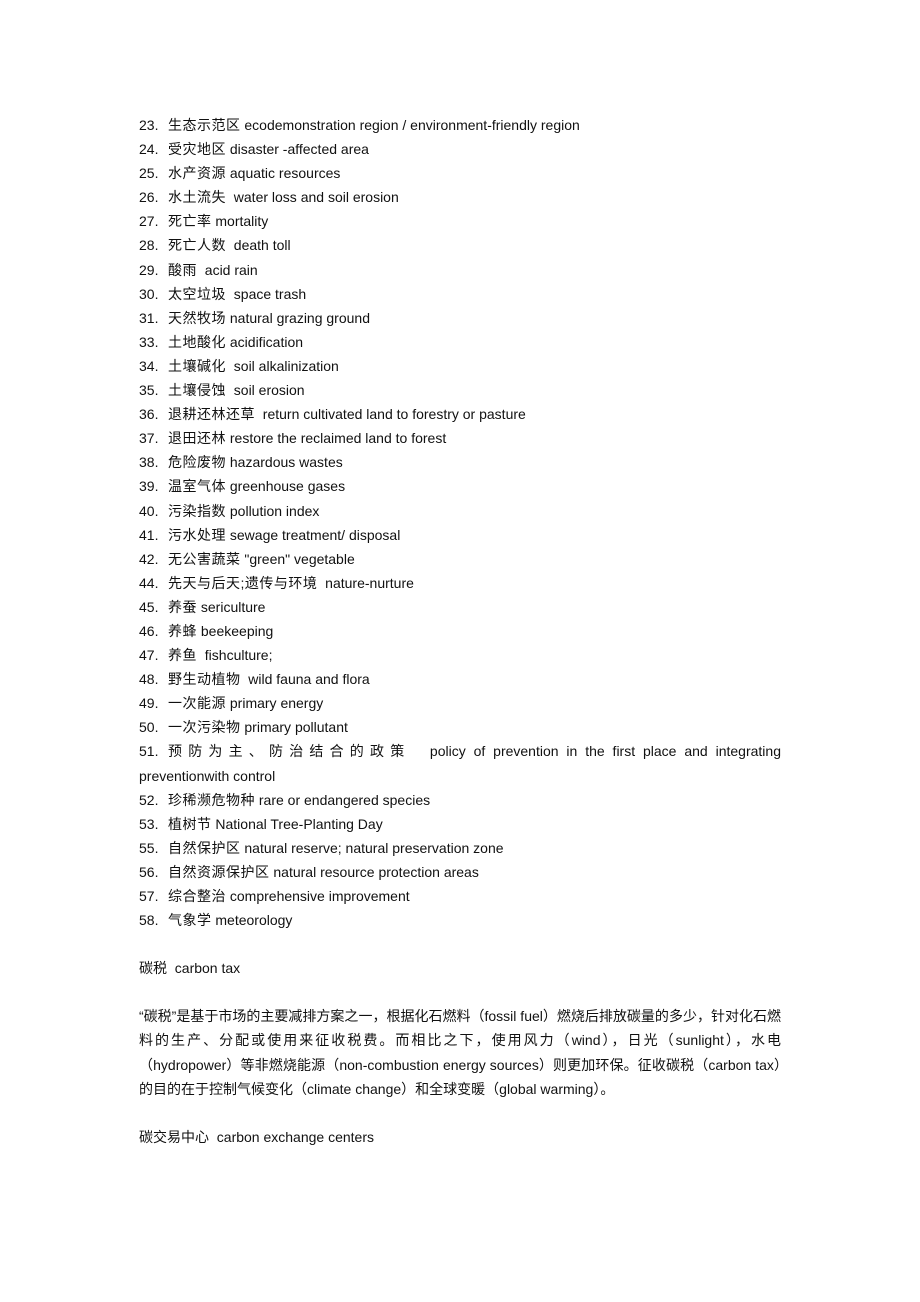 The width and height of the screenshot is (920, 1302). I want to click on item-number: 36., so click(149, 414).